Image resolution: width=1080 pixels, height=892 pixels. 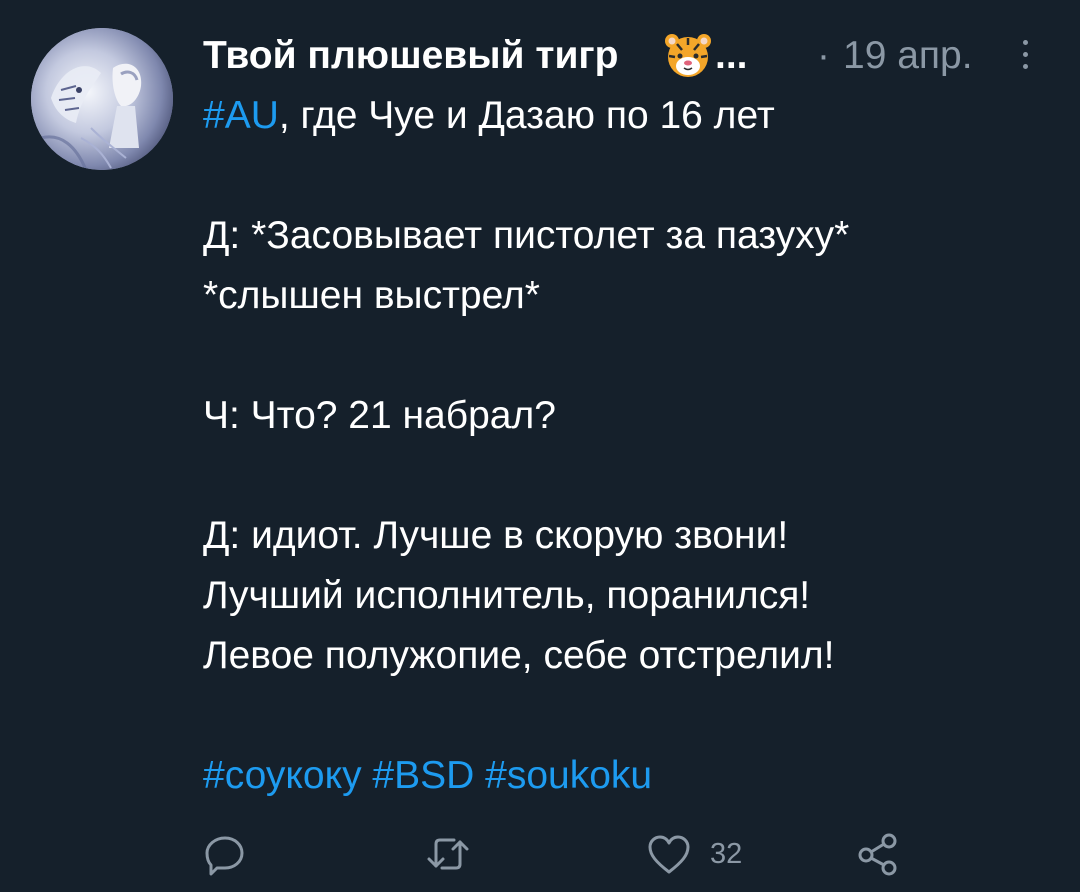 What do you see at coordinates (669, 854) in the screenshot?
I see `heart-icon` at bounding box center [669, 854].